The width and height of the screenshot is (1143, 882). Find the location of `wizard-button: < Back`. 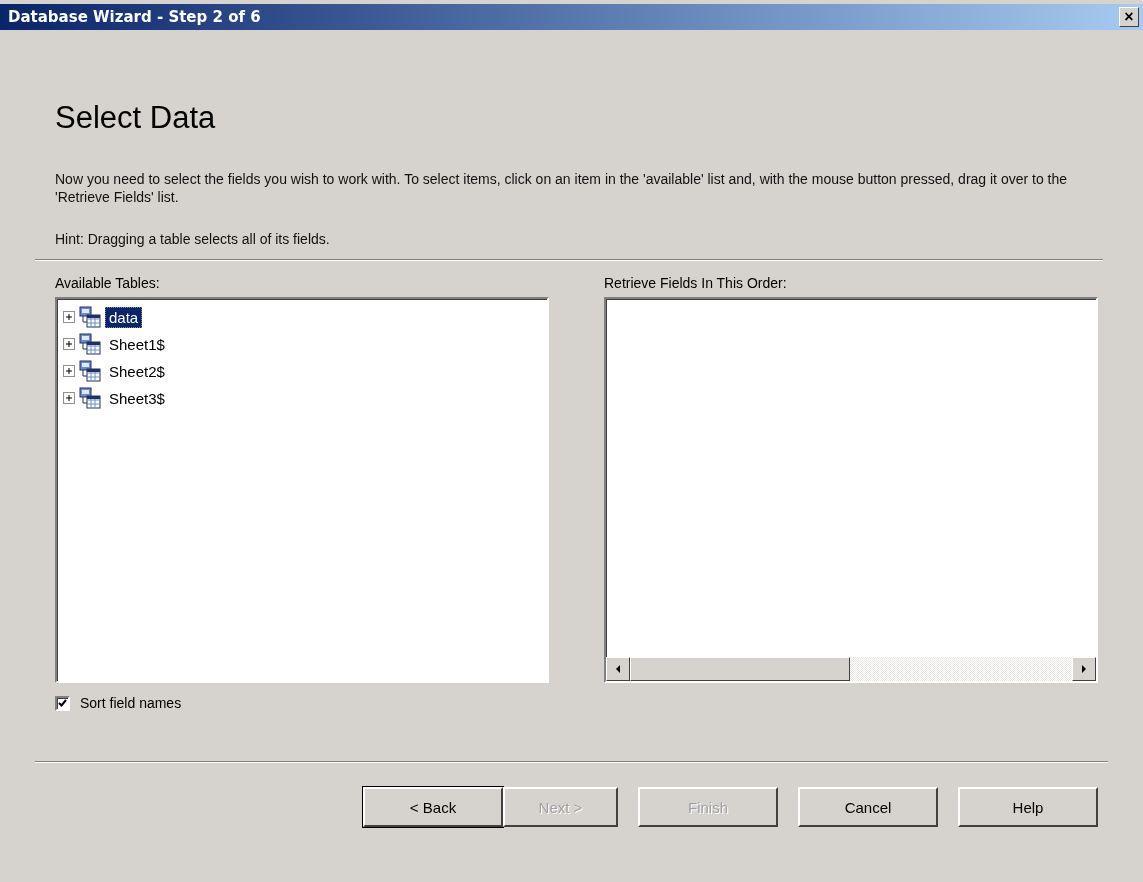

wizard-button: < Back is located at coordinates (433, 807).